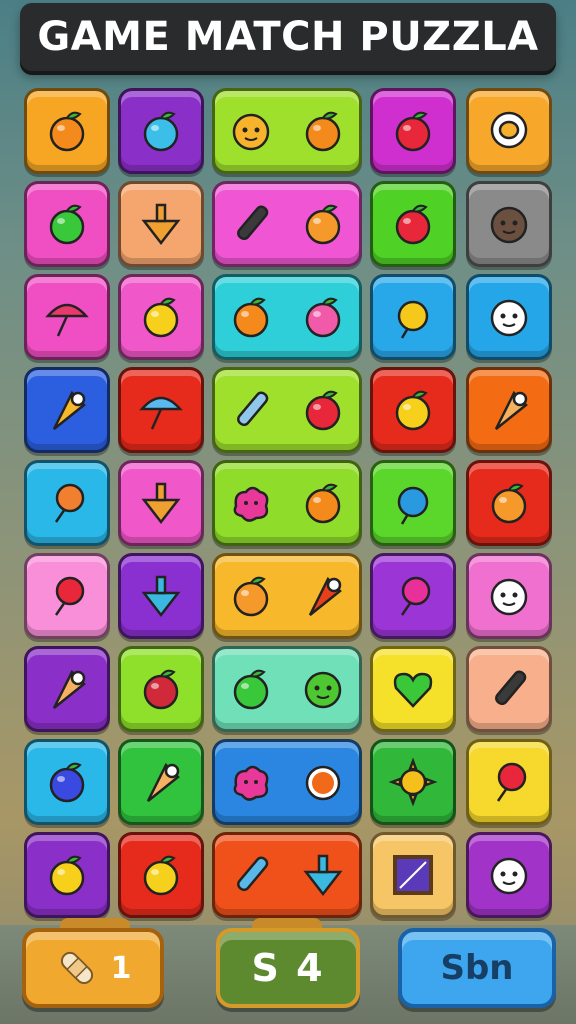 The height and width of the screenshot is (1024, 576). I want to click on spin-button: Sbn, so click(477, 968).